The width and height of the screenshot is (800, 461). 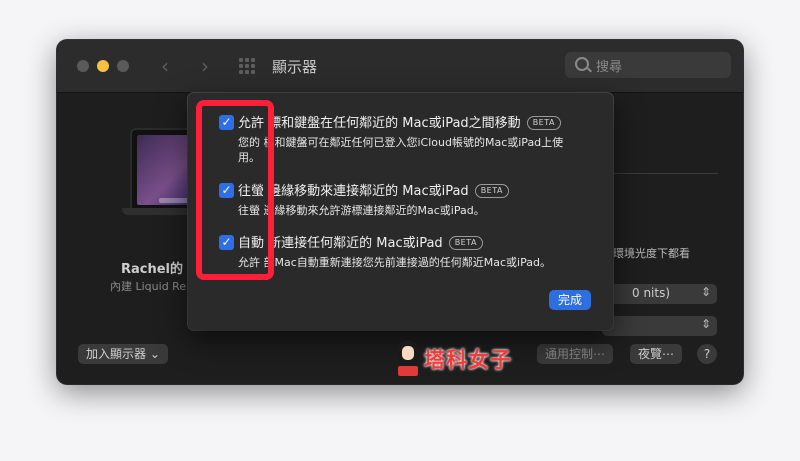 What do you see at coordinates (360, 241) in the screenshot?
I see `option-title: 自動 新連接任何鄰近的 Mac或iPad BETA` at bounding box center [360, 241].